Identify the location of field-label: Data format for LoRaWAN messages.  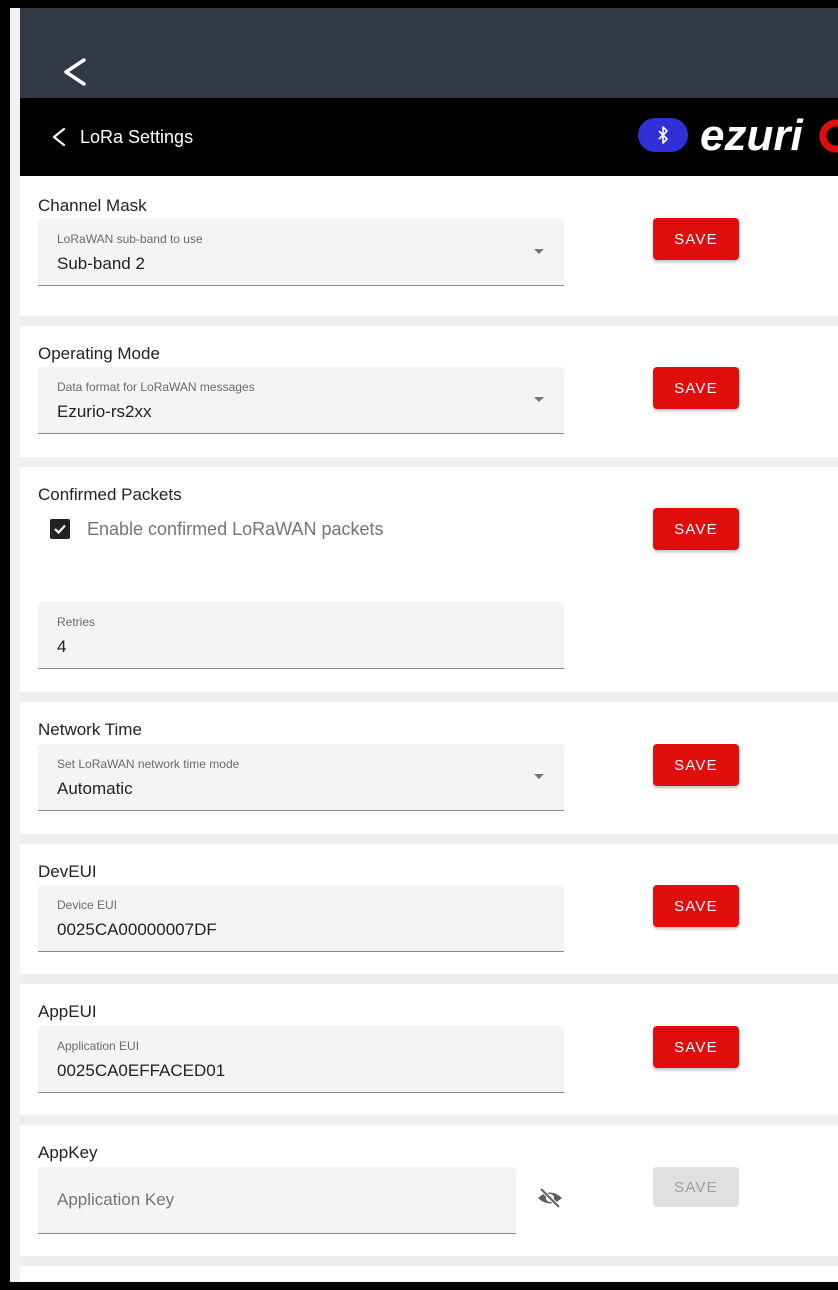
(156, 387).